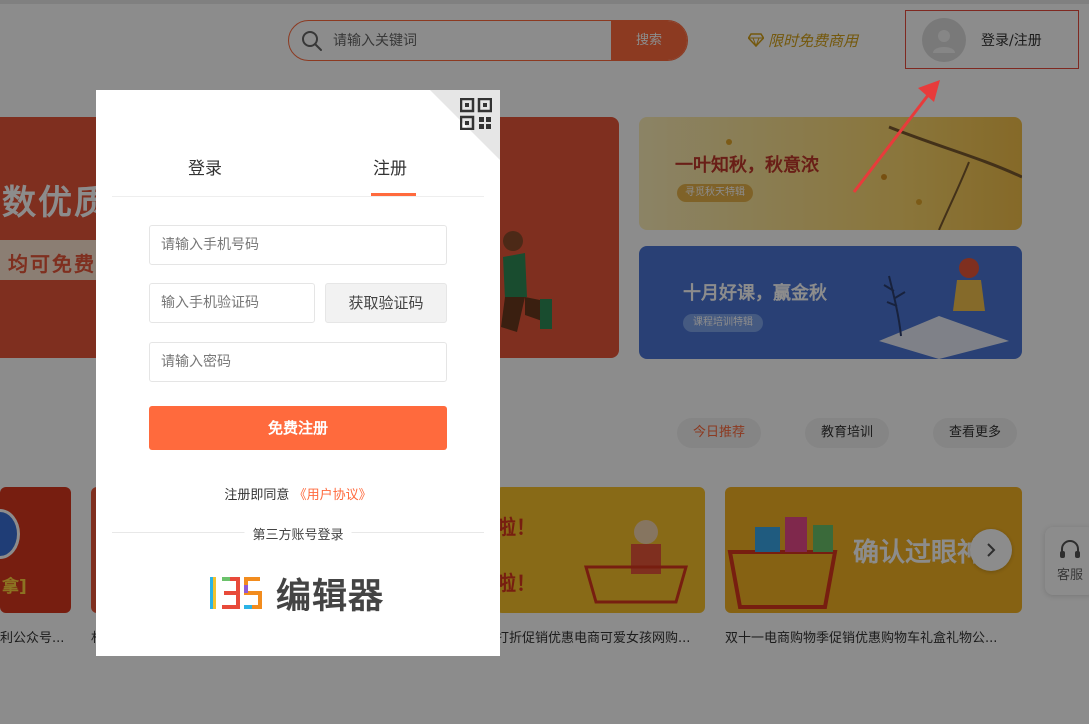 This screenshot has width=1089, height=724. I want to click on get-code-button: 获取验证码, so click(386, 303).